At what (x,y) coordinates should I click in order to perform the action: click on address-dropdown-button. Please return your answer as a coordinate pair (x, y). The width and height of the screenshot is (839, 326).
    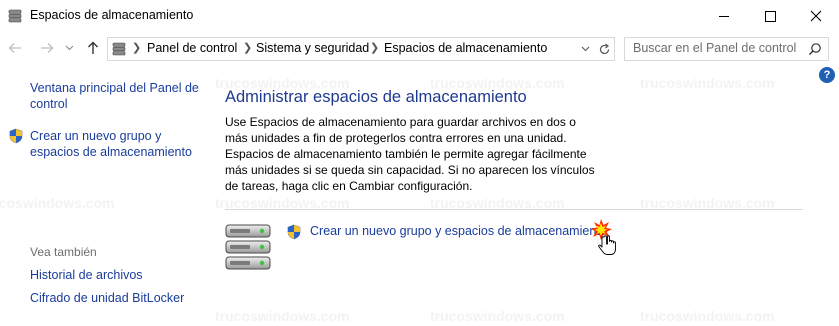
    Looking at the image, I should click on (585, 49).